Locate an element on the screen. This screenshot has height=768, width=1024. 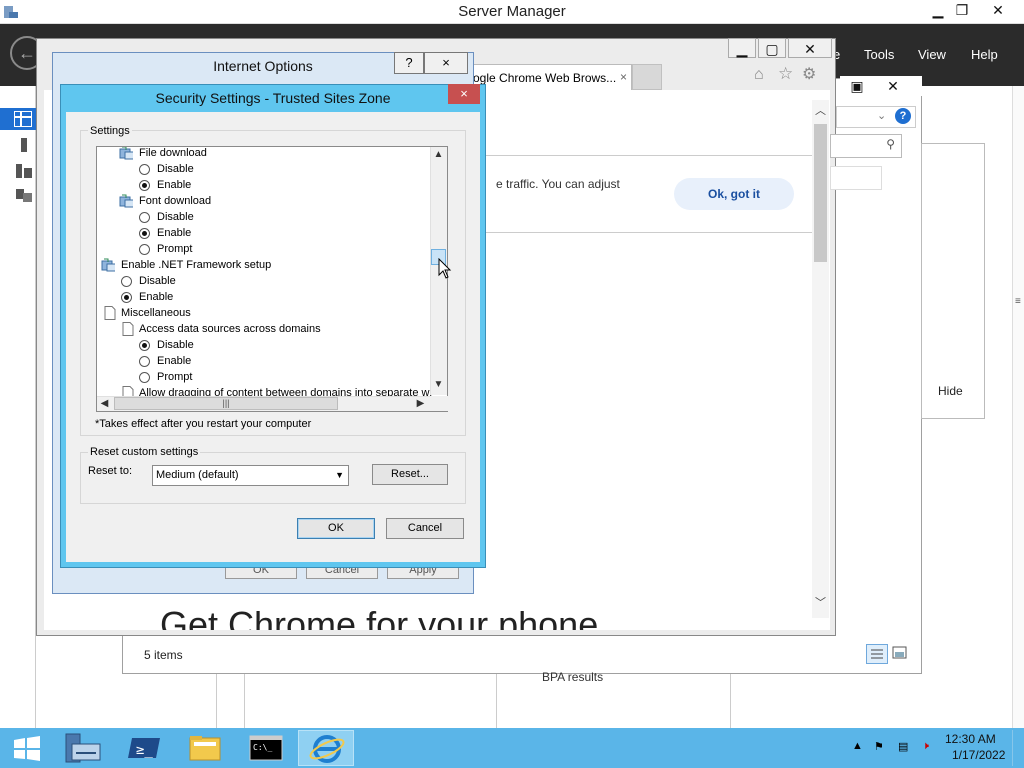
local-server-icon is located at coordinates (24, 146).